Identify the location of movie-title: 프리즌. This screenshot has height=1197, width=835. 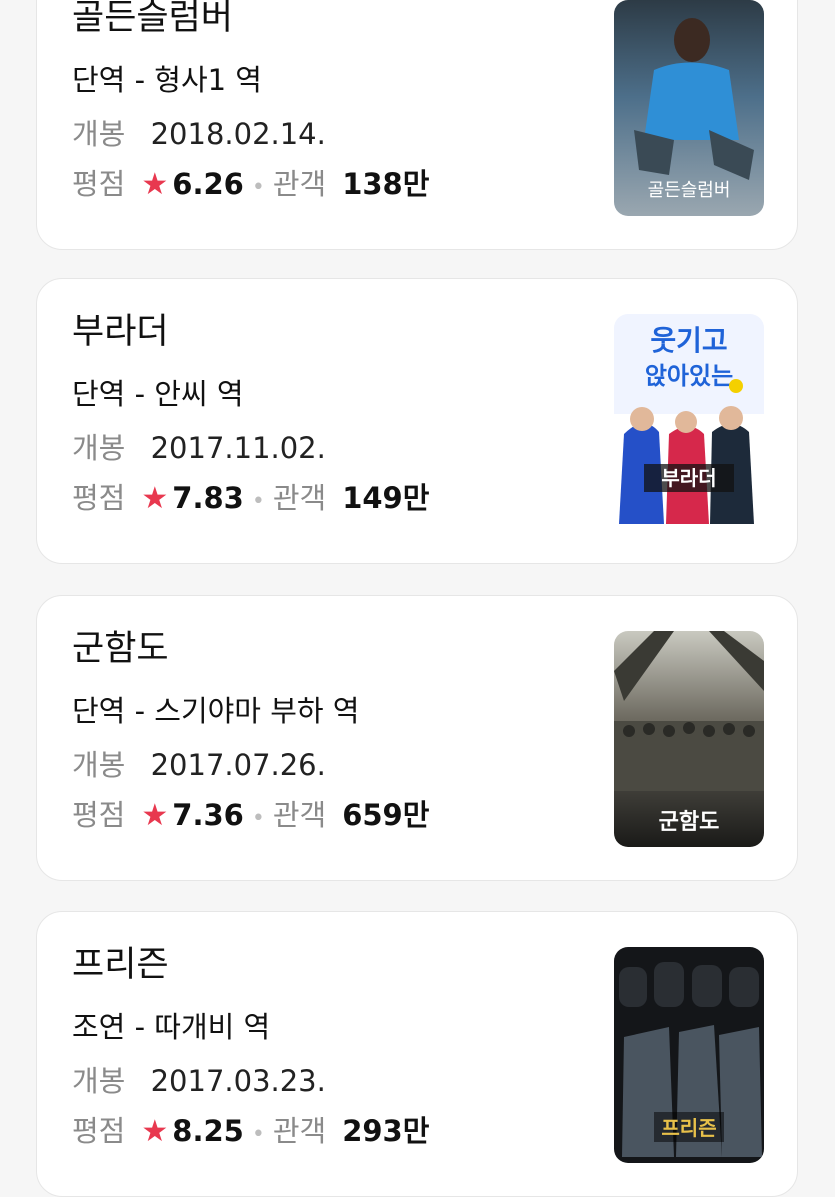
(120, 961).